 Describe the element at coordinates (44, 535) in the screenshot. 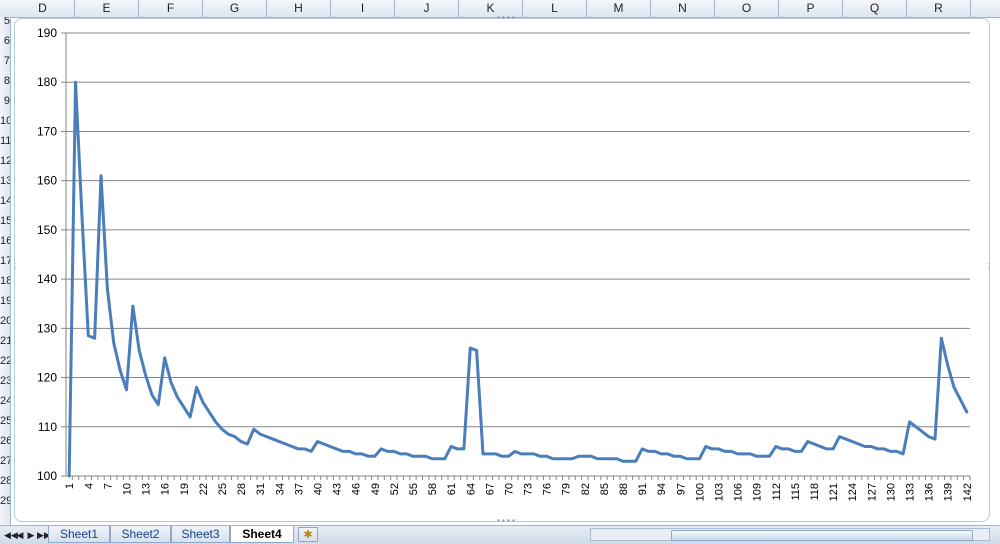

I see `sheet-nav-button-3: ▶▶` at that location.